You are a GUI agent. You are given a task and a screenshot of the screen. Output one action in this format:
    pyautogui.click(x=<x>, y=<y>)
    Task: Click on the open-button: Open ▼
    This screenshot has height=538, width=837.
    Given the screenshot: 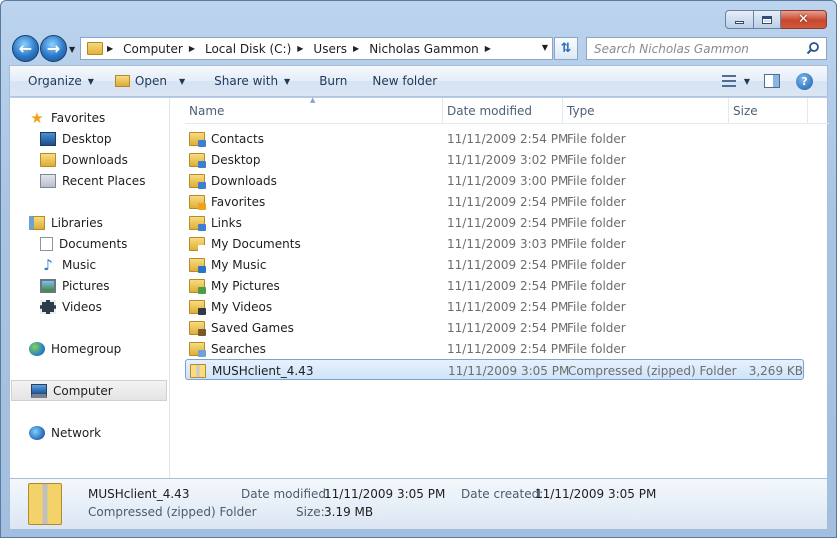 What is the action you would take?
    pyautogui.click(x=148, y=81)
    